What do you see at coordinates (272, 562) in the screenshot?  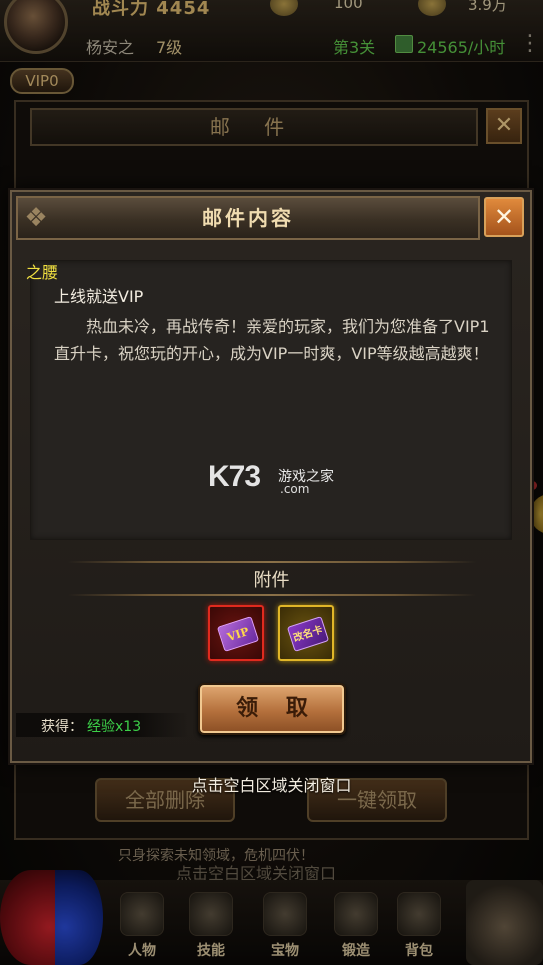 I see `attachment-divider-top` at bounding box center [272, 562].